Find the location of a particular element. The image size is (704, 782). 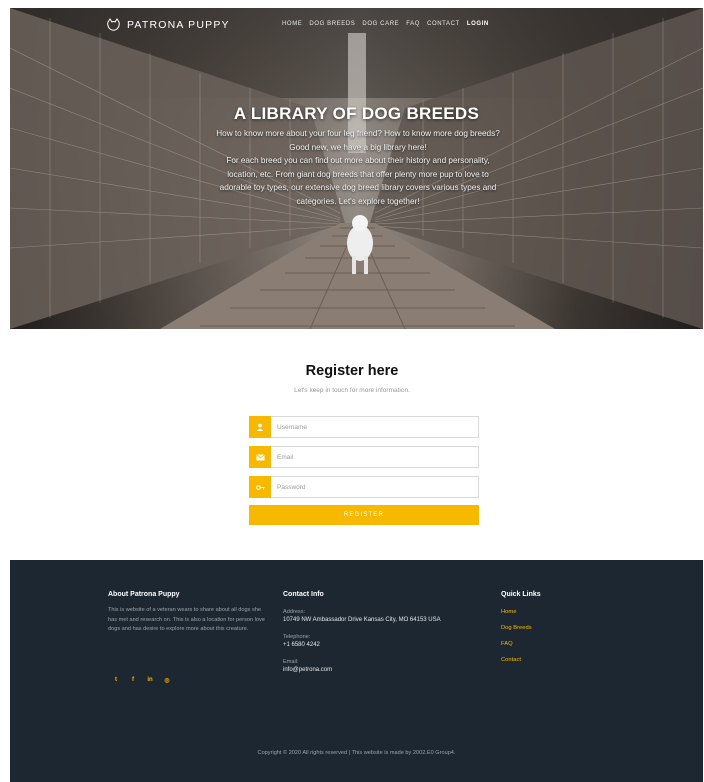

brand-logo: PATRONA PUPPY is located at coordinates (168, 25).